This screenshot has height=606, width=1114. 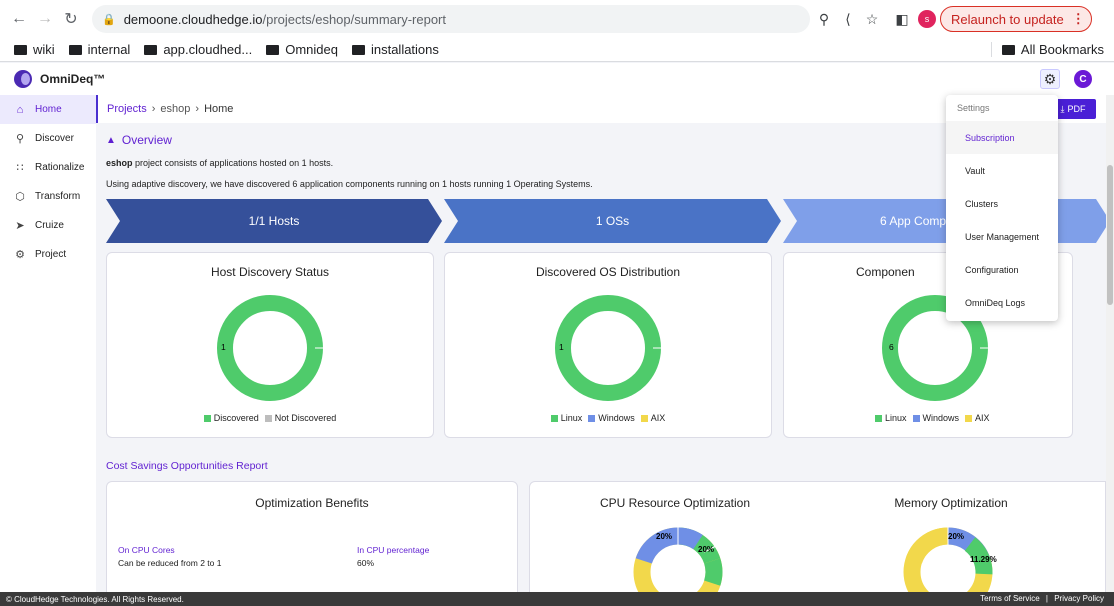 I want to click on menu-item-vault: Vault, so click(x=1002, y=170).